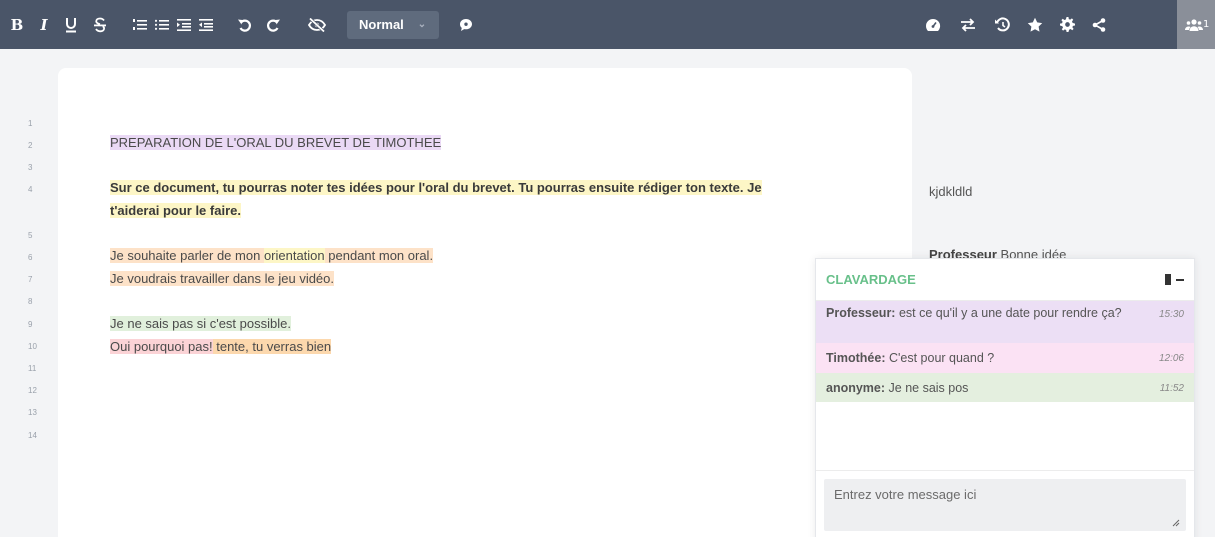 This screenshot has width=1215, height=537. Describe the element at coordinates (44, 24) in the screenshot. I see `italic-button: I` at that location.